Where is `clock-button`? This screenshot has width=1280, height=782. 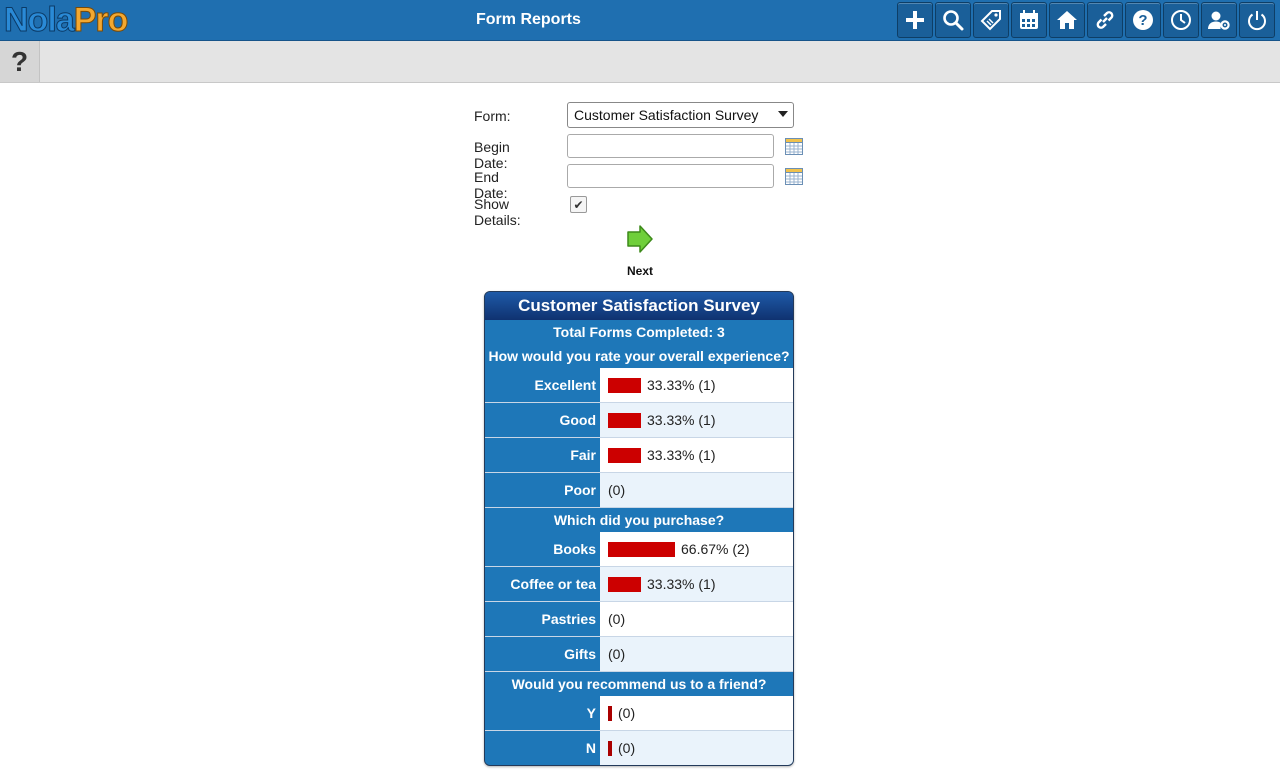
clock-button is located at coordinates (1181, 20).